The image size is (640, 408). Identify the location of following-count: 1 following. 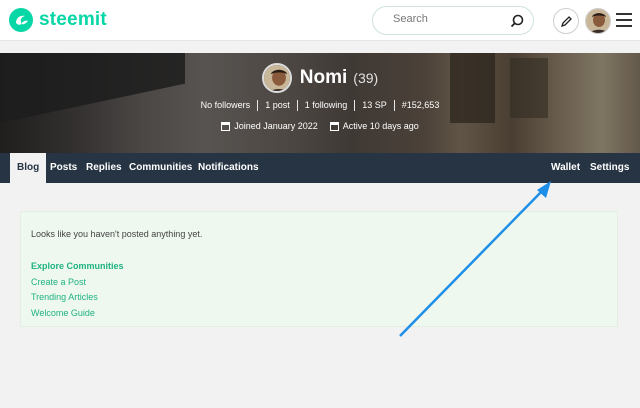
(325, 105).